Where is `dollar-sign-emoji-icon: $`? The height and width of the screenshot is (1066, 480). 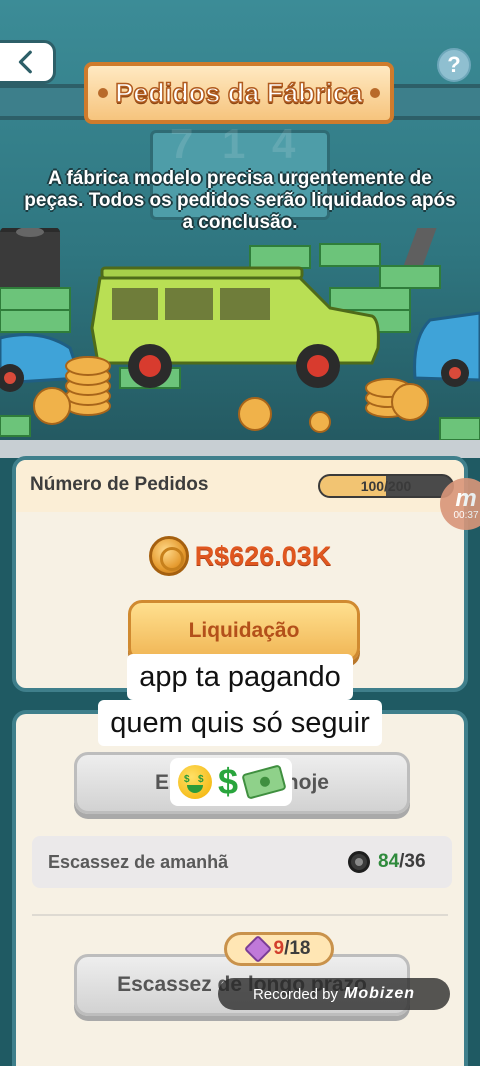 dollar-sign-emoji-icon: $ is located at coordinates (228, 781).